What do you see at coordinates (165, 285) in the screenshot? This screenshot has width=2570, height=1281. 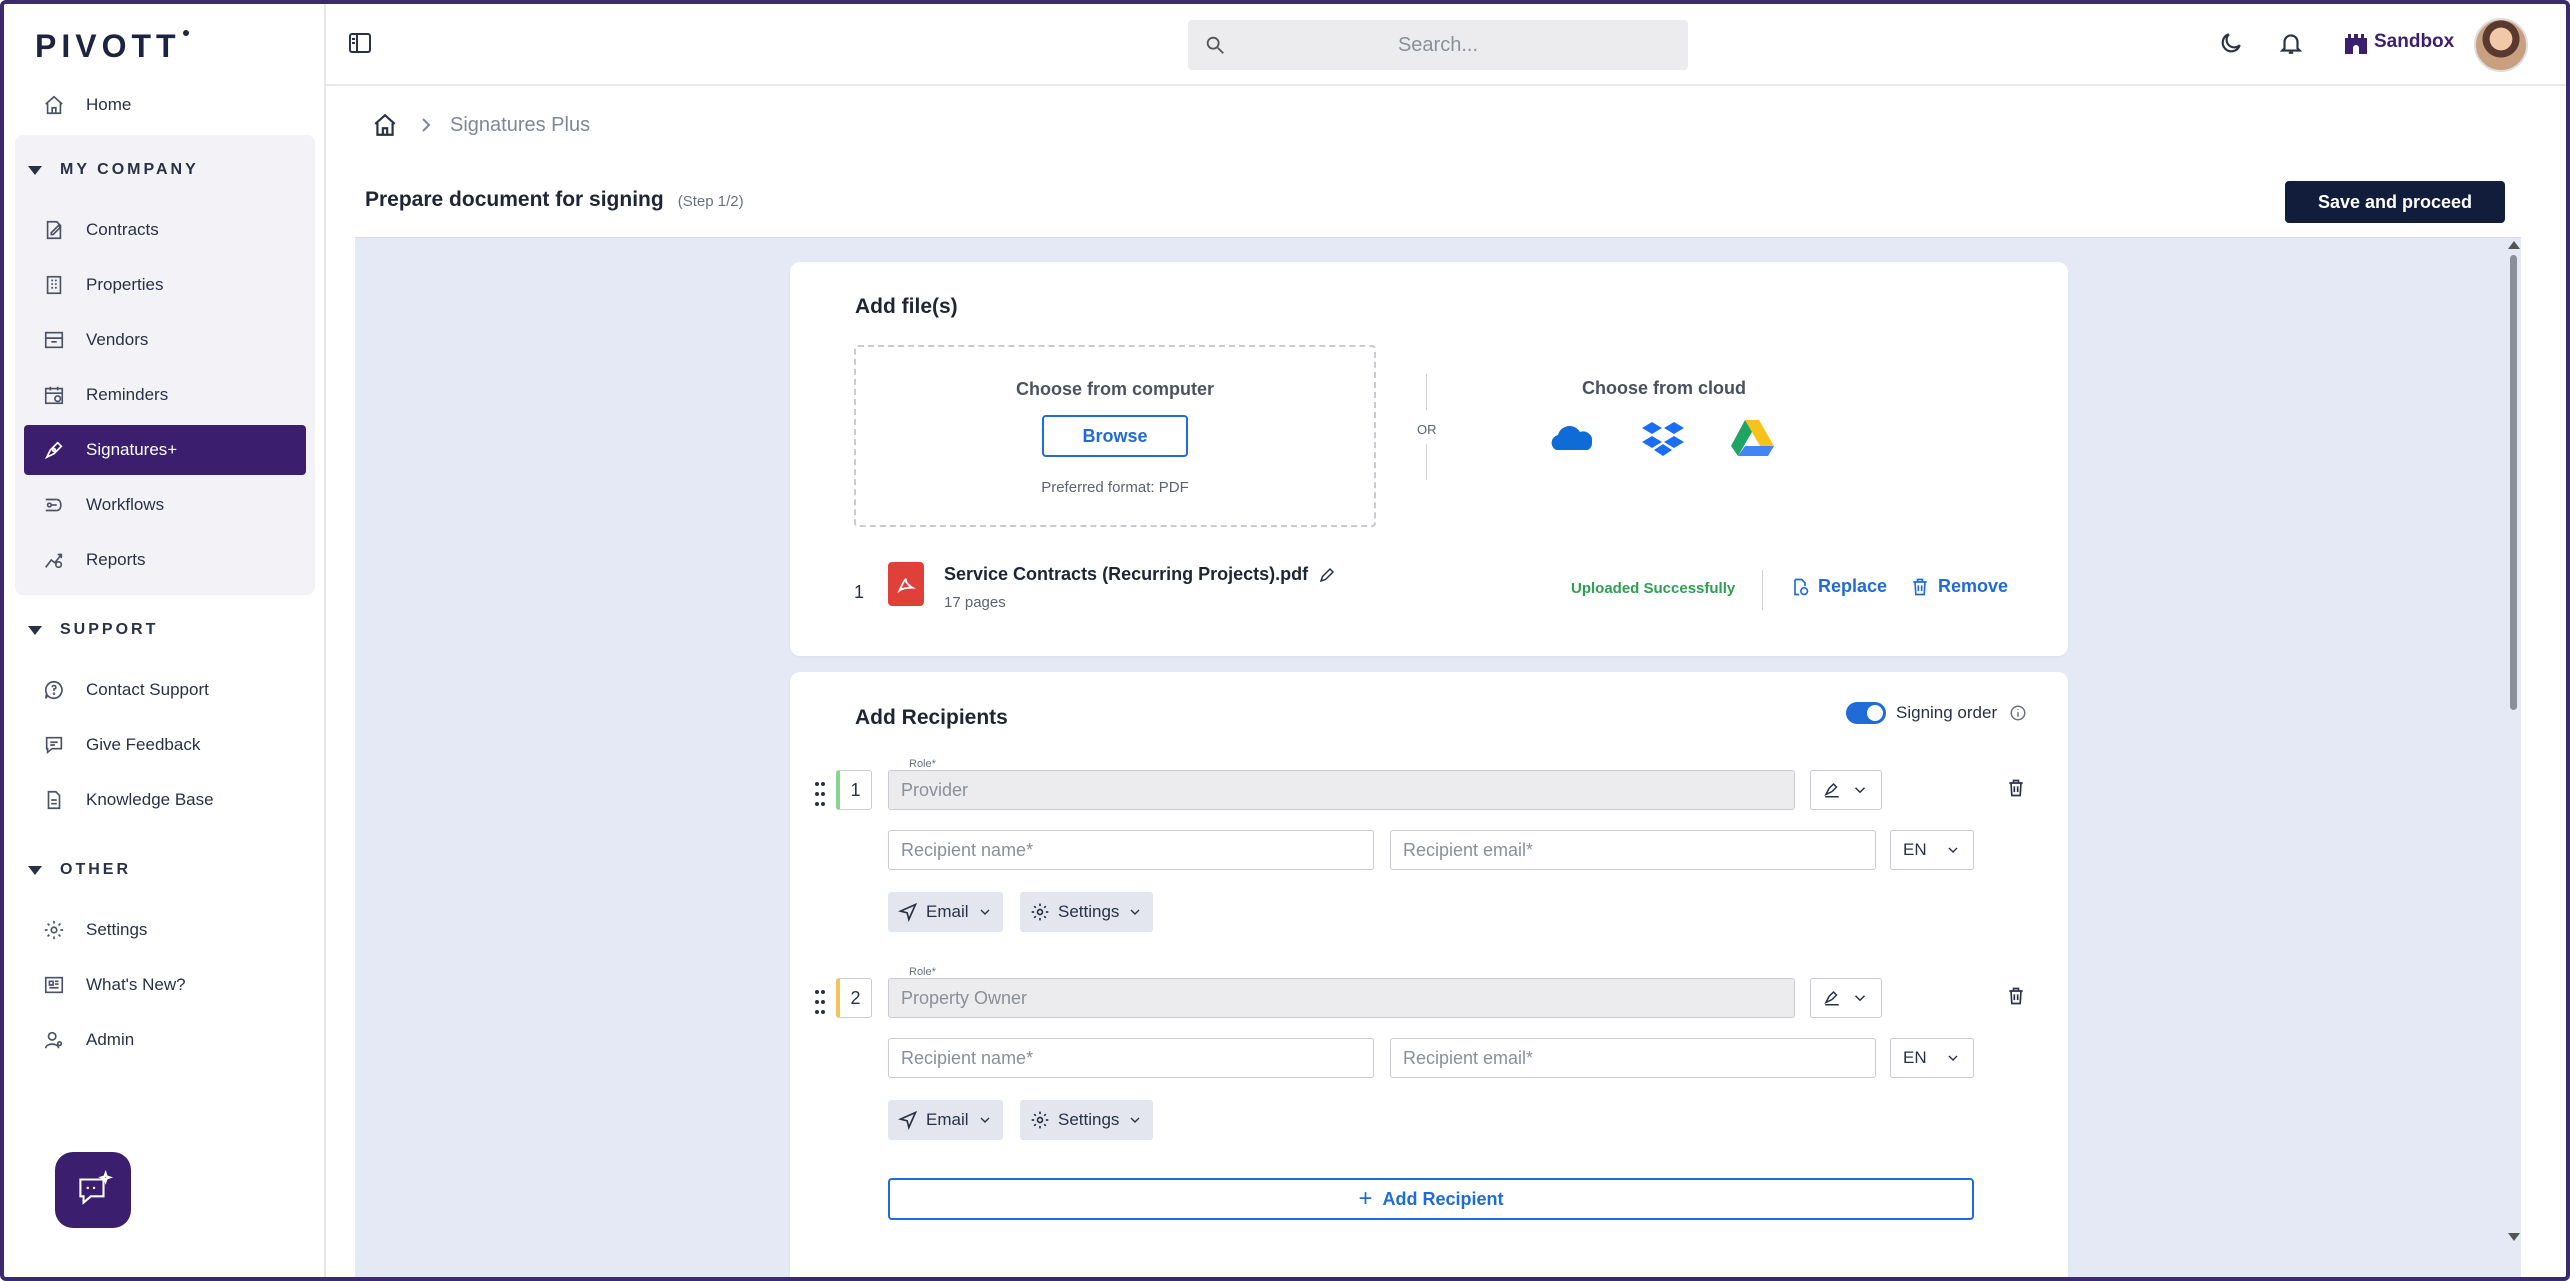 I see `sidebar-item-properties: Properties` at bounding box center [165, 285].